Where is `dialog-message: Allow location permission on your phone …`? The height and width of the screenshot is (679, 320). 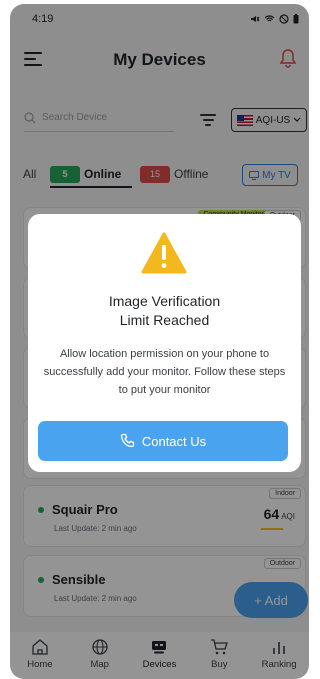 dialog-message: Allow location permission on your phone … is located at coordinates (164, 372).